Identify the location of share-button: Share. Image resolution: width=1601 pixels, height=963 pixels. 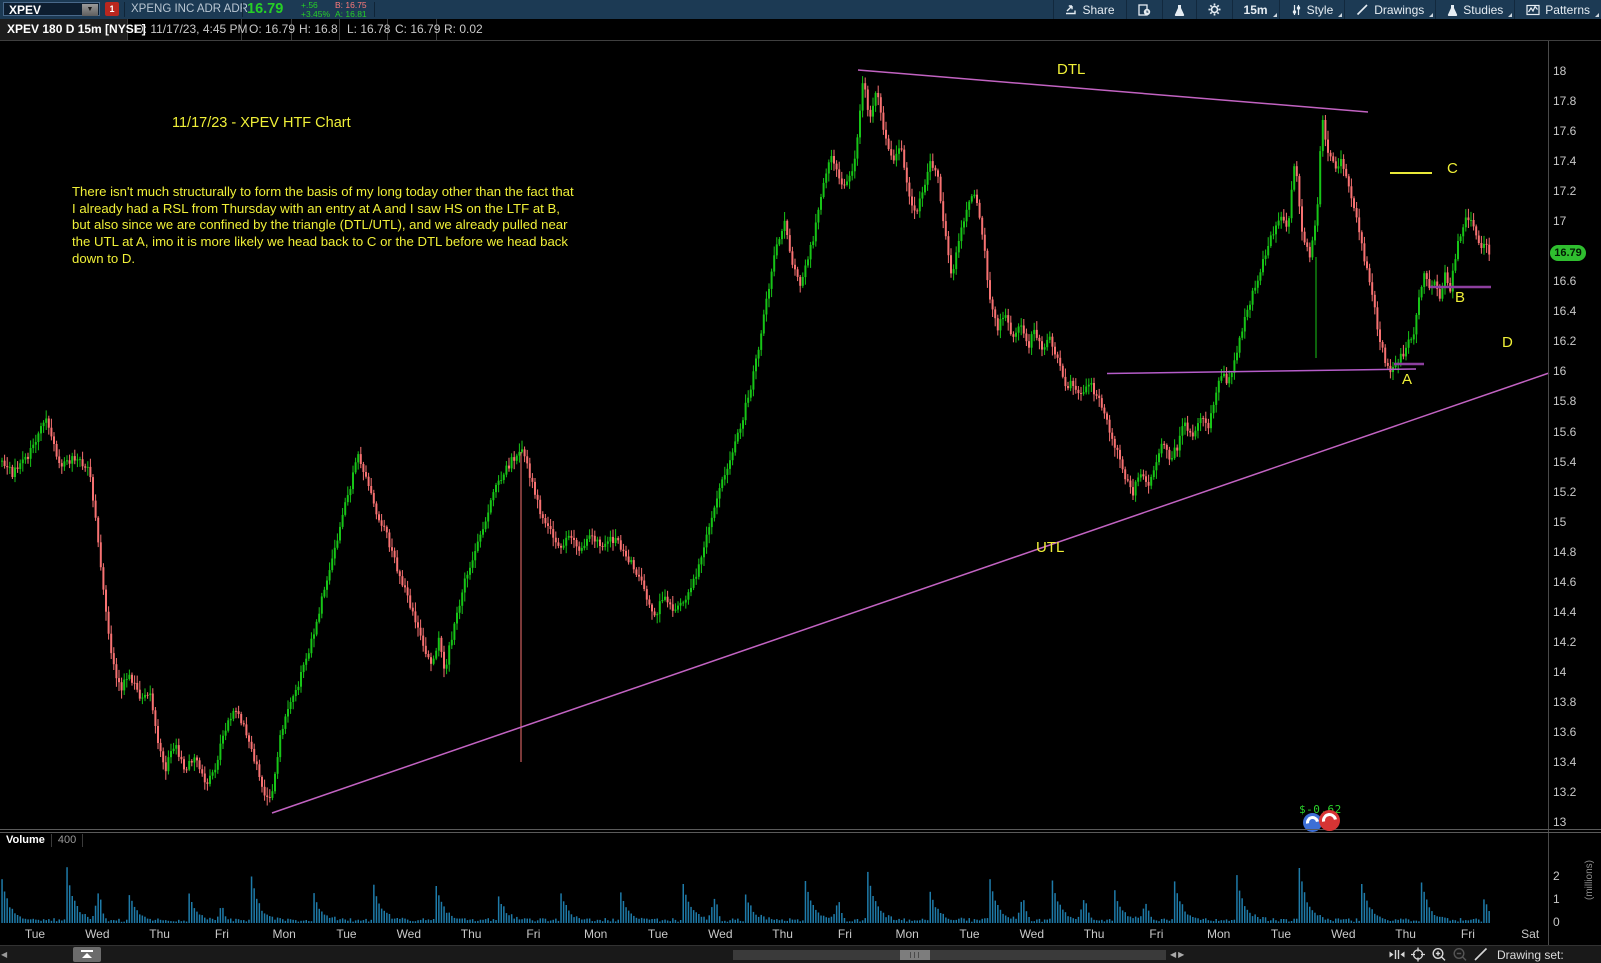
(1089, 9).